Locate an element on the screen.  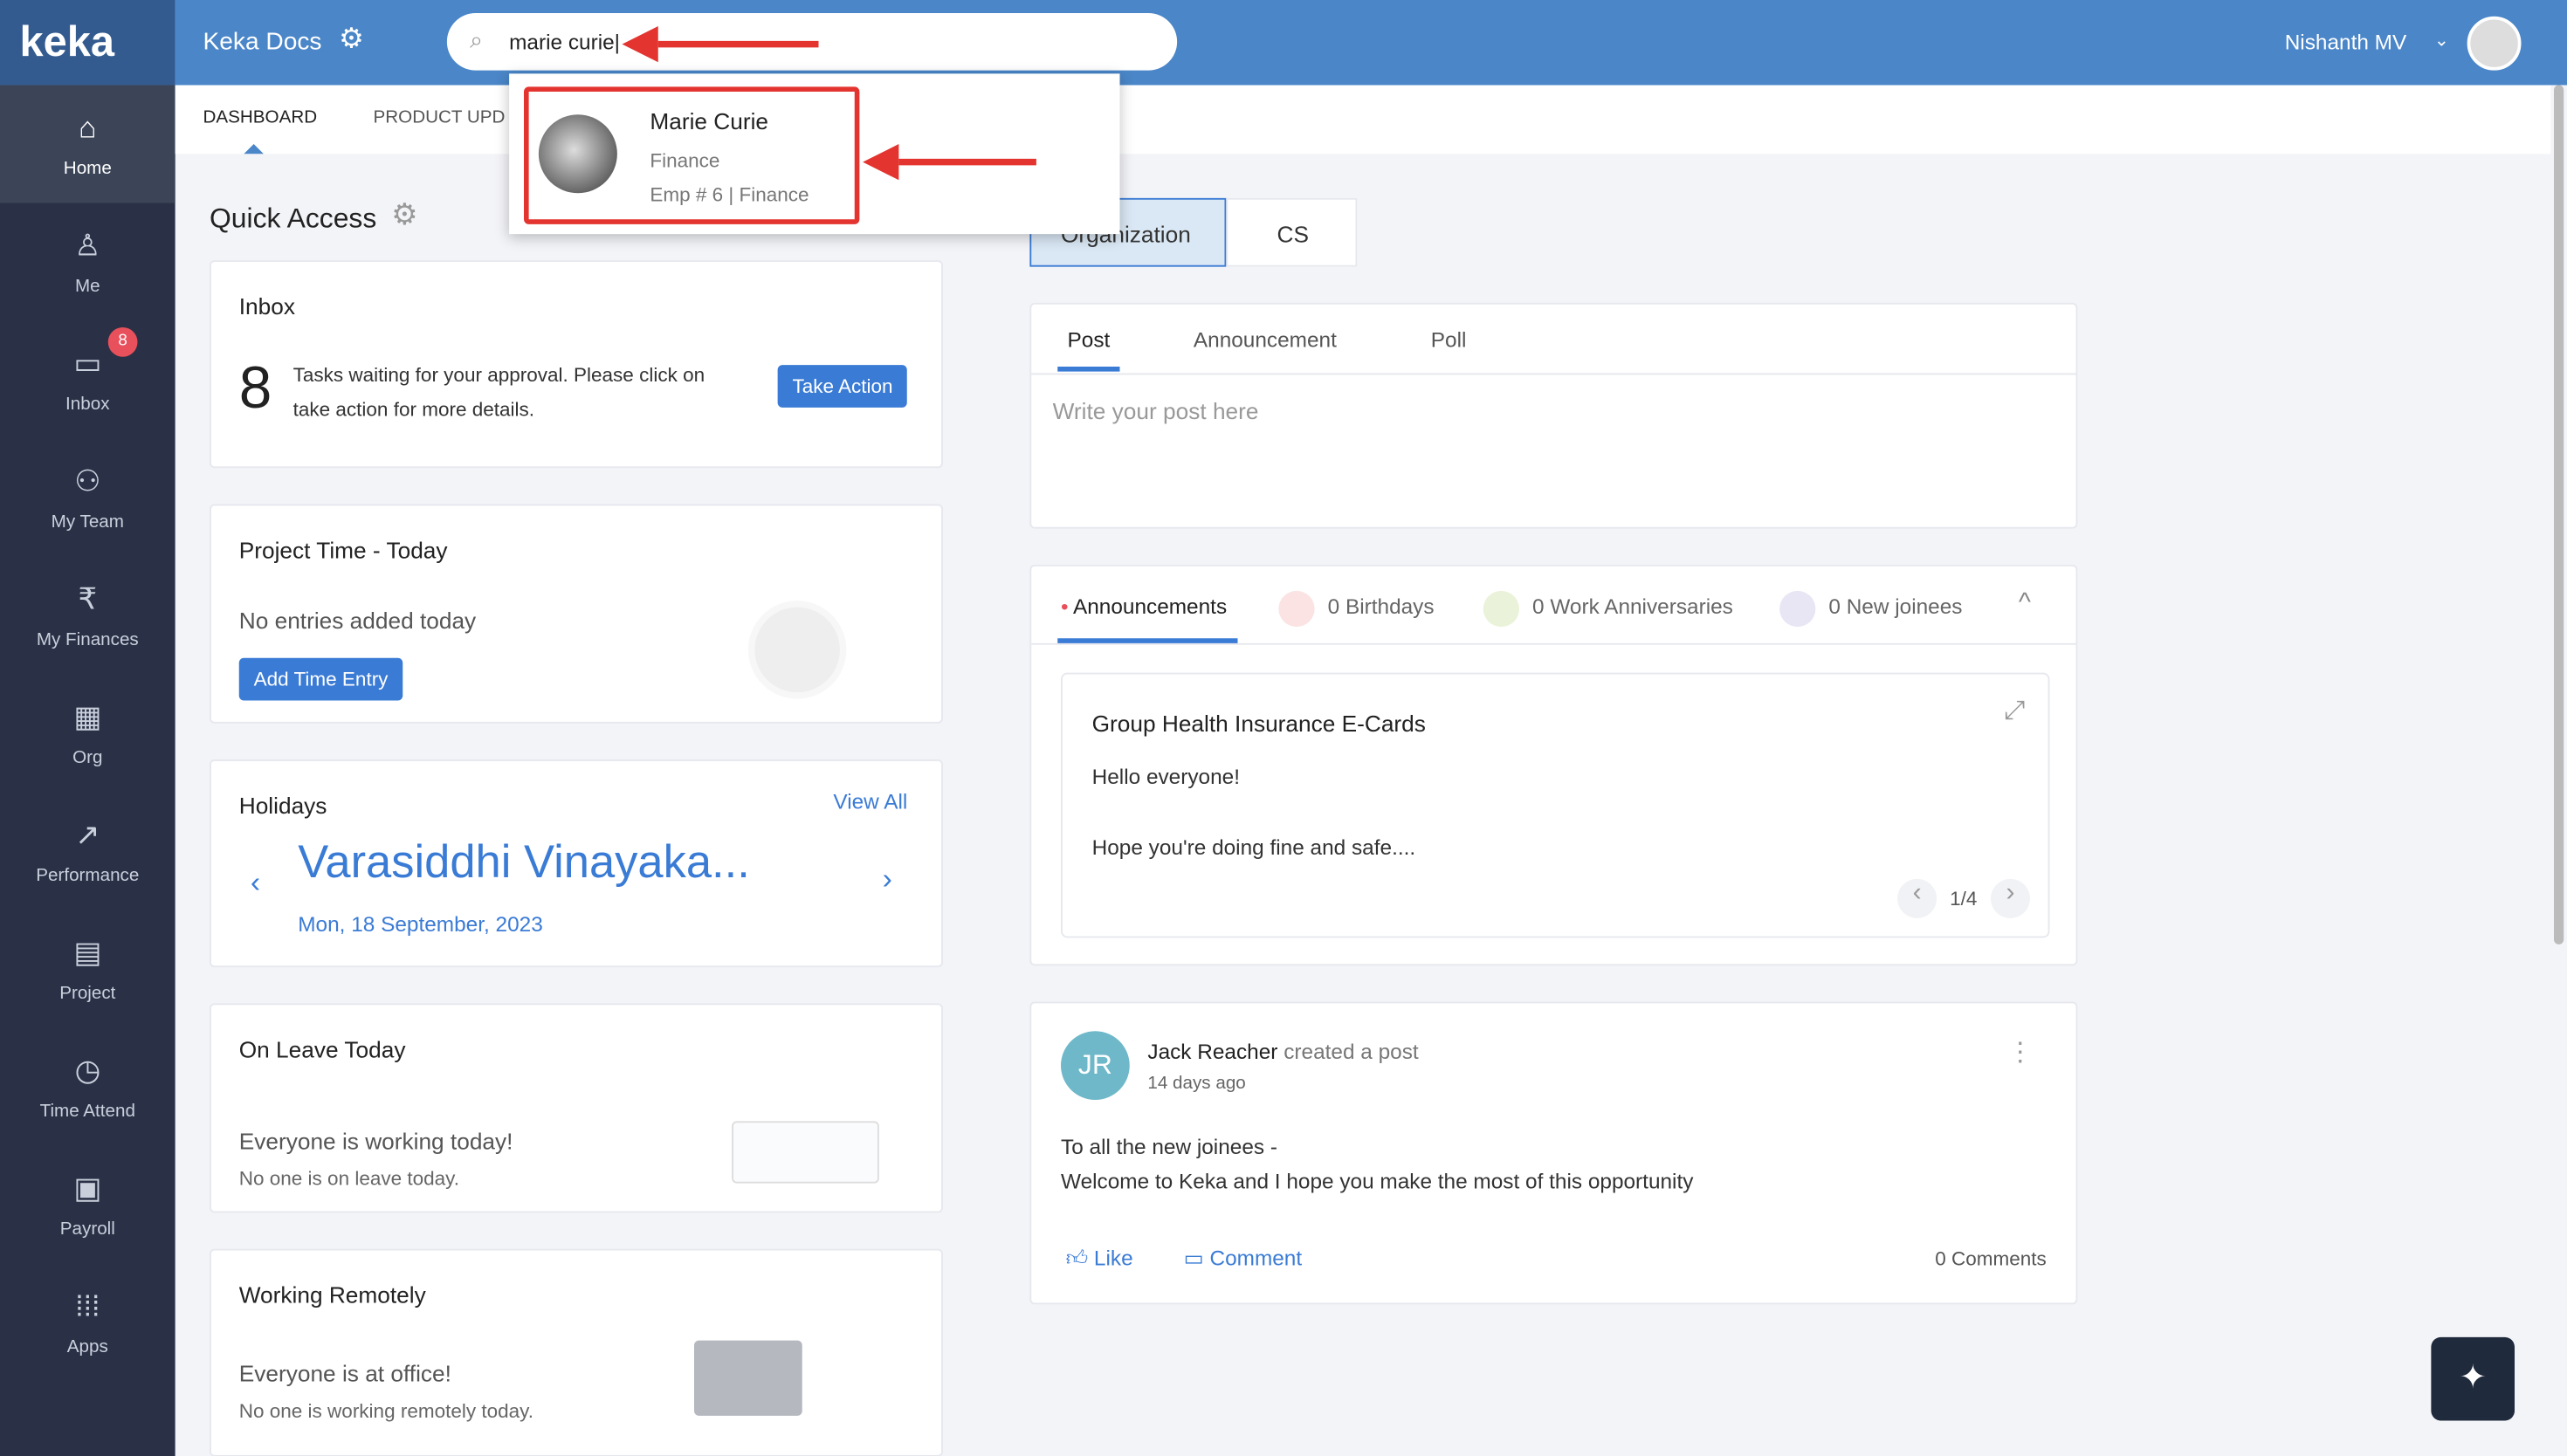
post-author: Jack Reacher is located at coordinates (1212, 1052).